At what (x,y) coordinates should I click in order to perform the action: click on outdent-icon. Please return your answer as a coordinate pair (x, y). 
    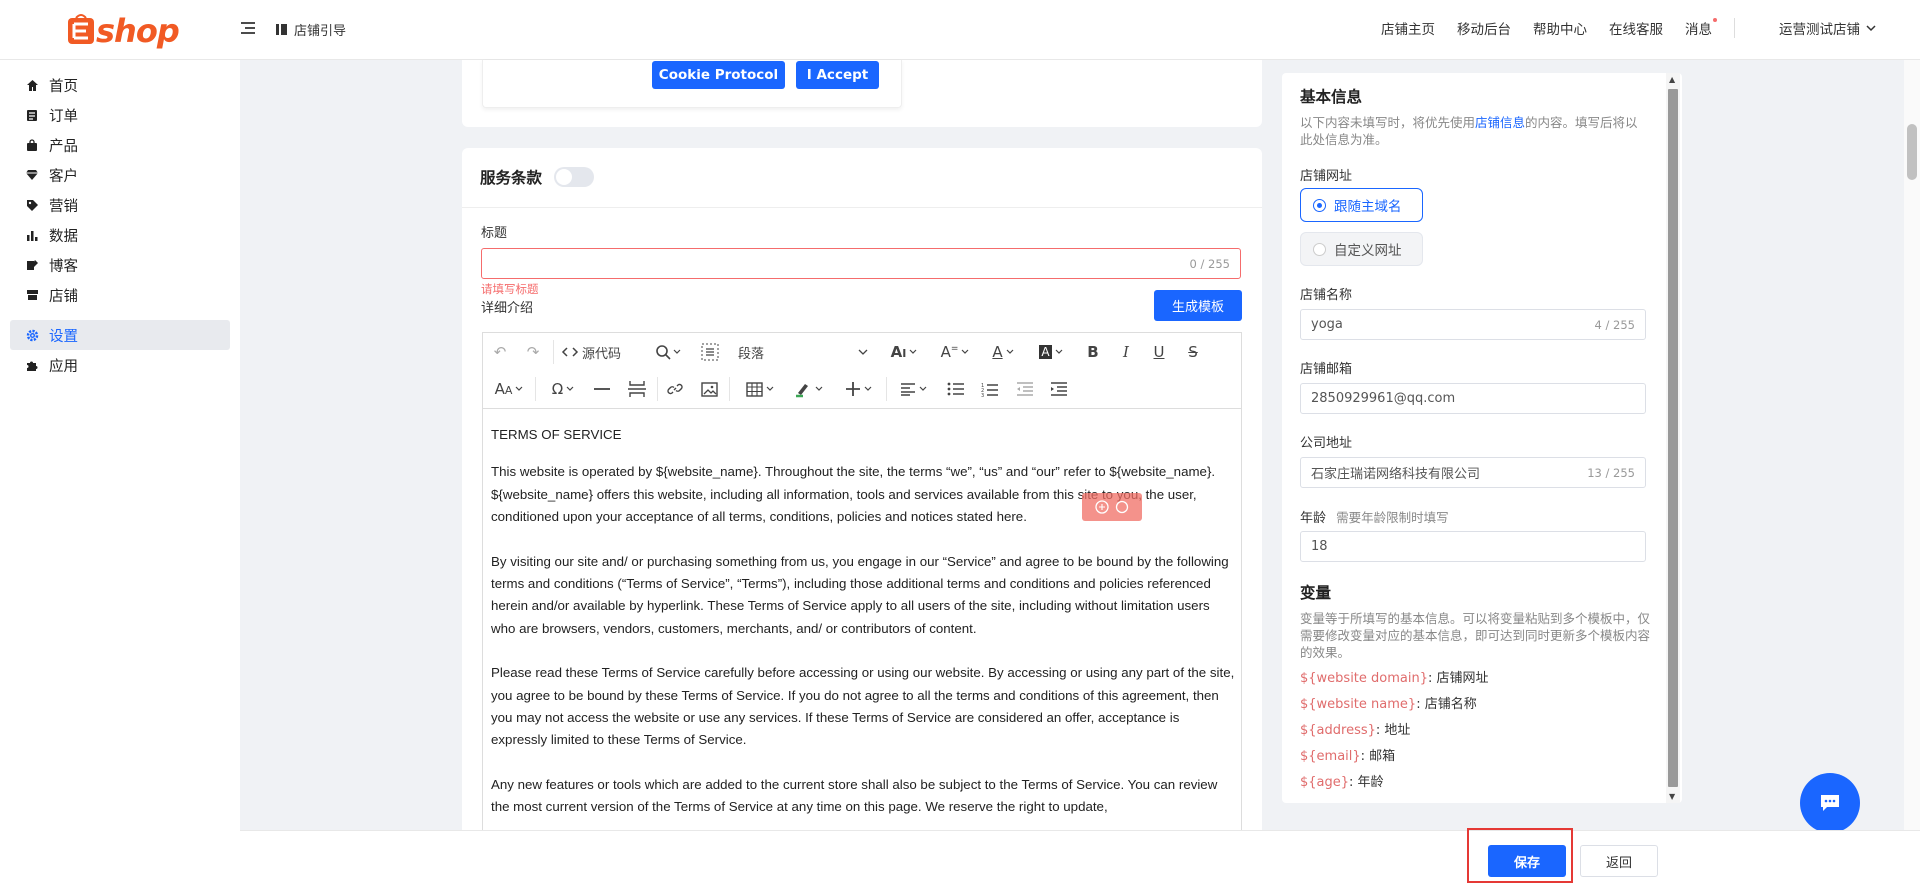
    Looking at the image, I should click on (1024, 389).